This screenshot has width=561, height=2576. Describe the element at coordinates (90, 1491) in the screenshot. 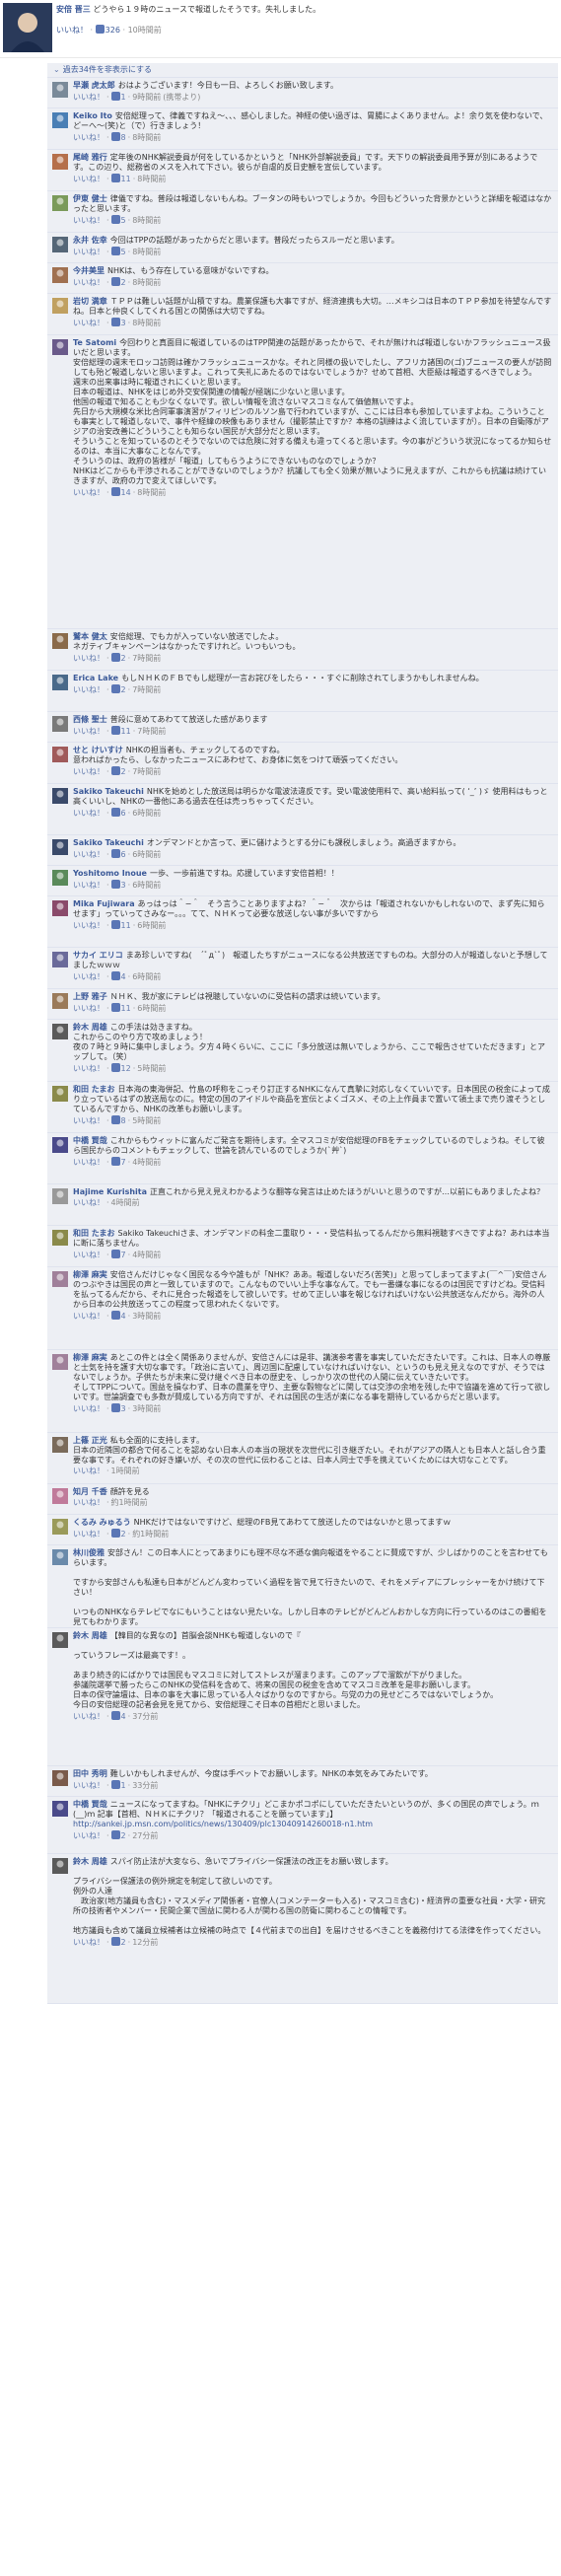

I see `comment-author: 知月 千香` at that location.